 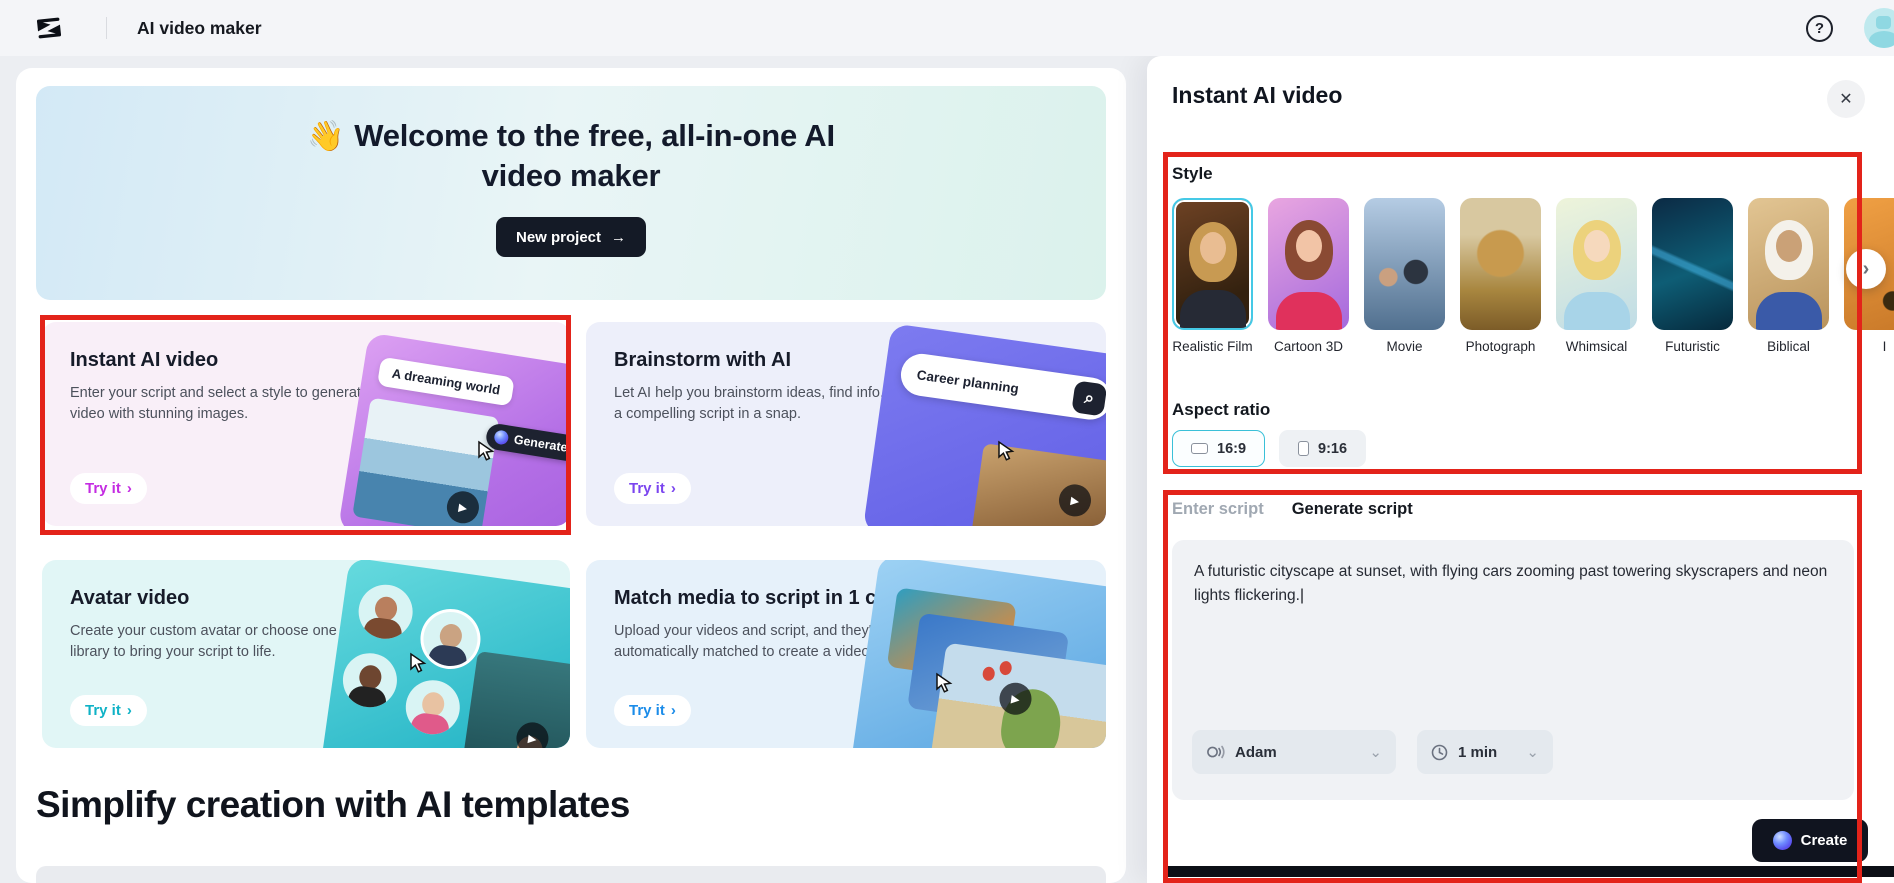 What do you see at coordinates (1352, 509) in the screenshot?
I see `tab-generate-script: Generate script` at bounding box center [1352, 509].